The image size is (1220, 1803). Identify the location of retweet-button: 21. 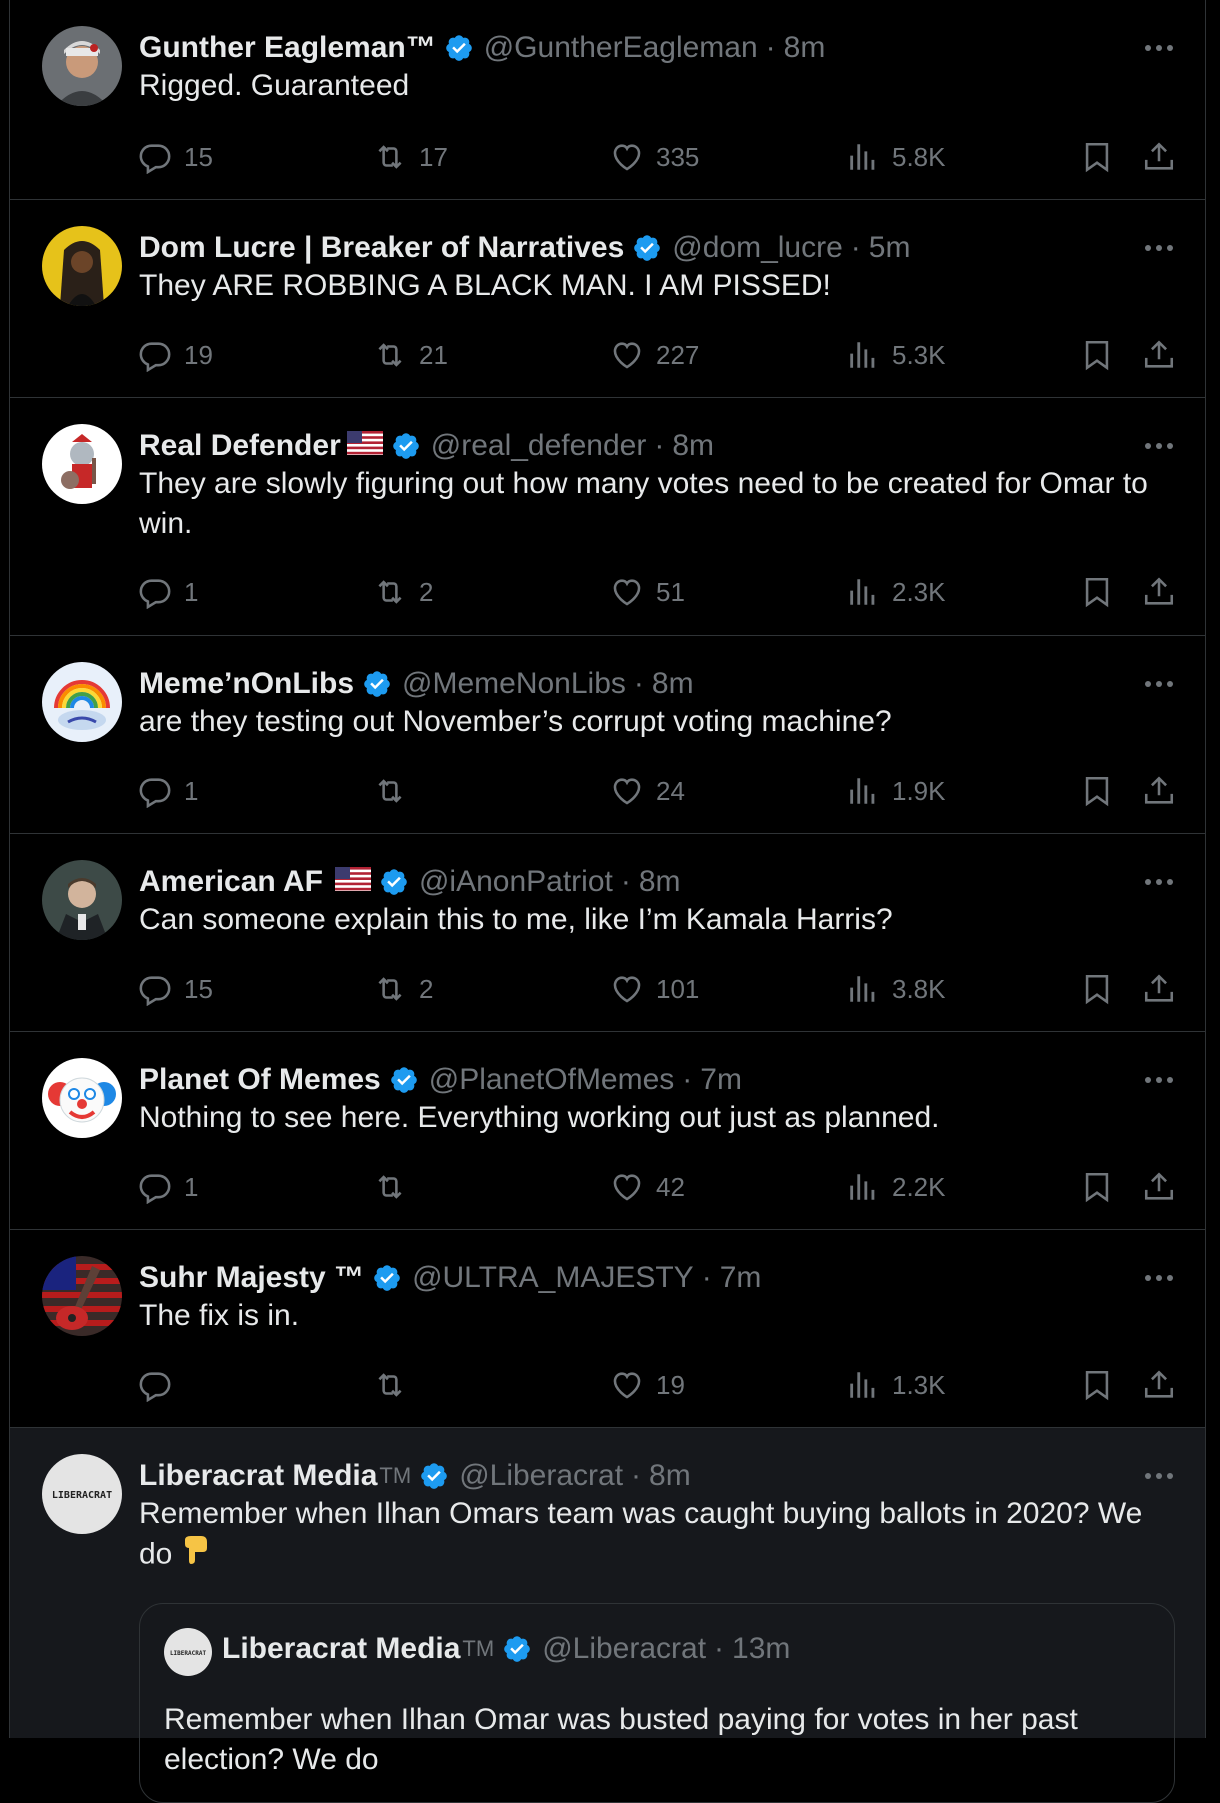
(410, 355).